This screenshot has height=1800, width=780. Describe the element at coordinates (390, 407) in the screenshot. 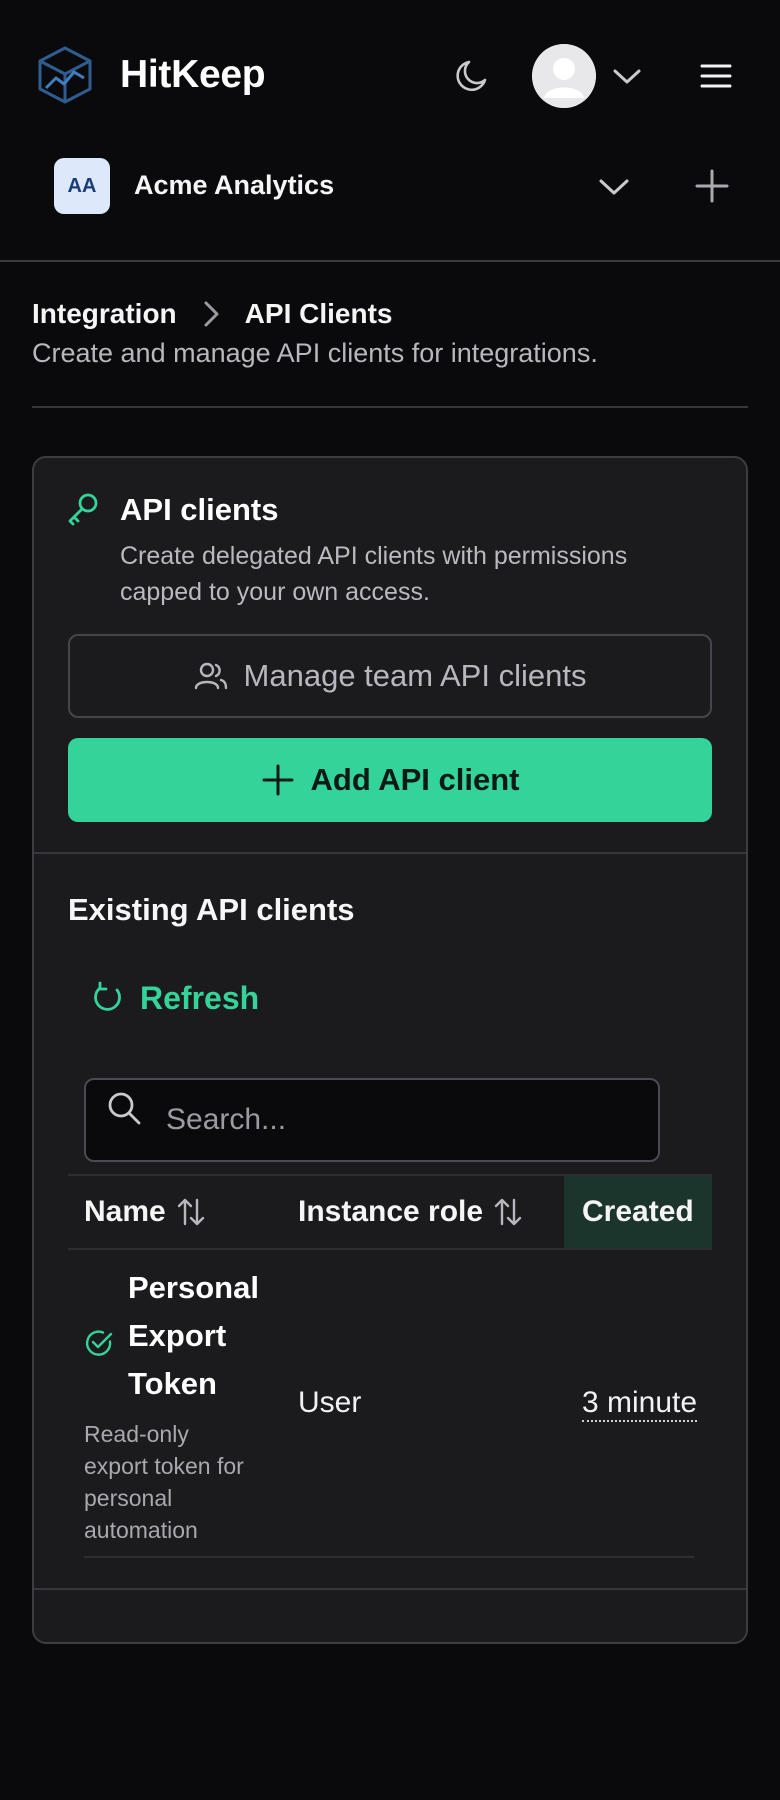

I see `content-divider` at that location.